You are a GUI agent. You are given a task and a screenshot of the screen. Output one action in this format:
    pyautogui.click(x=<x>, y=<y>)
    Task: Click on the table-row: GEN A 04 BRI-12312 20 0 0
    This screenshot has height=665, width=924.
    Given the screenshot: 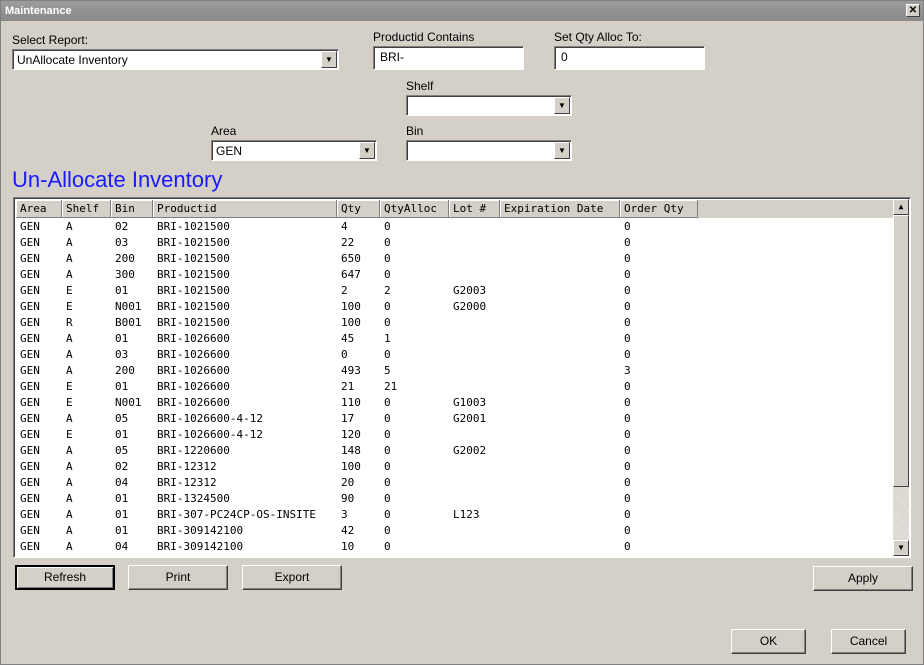 What is the action you would take?
    pyautogui.click(x=454, y=483)
    